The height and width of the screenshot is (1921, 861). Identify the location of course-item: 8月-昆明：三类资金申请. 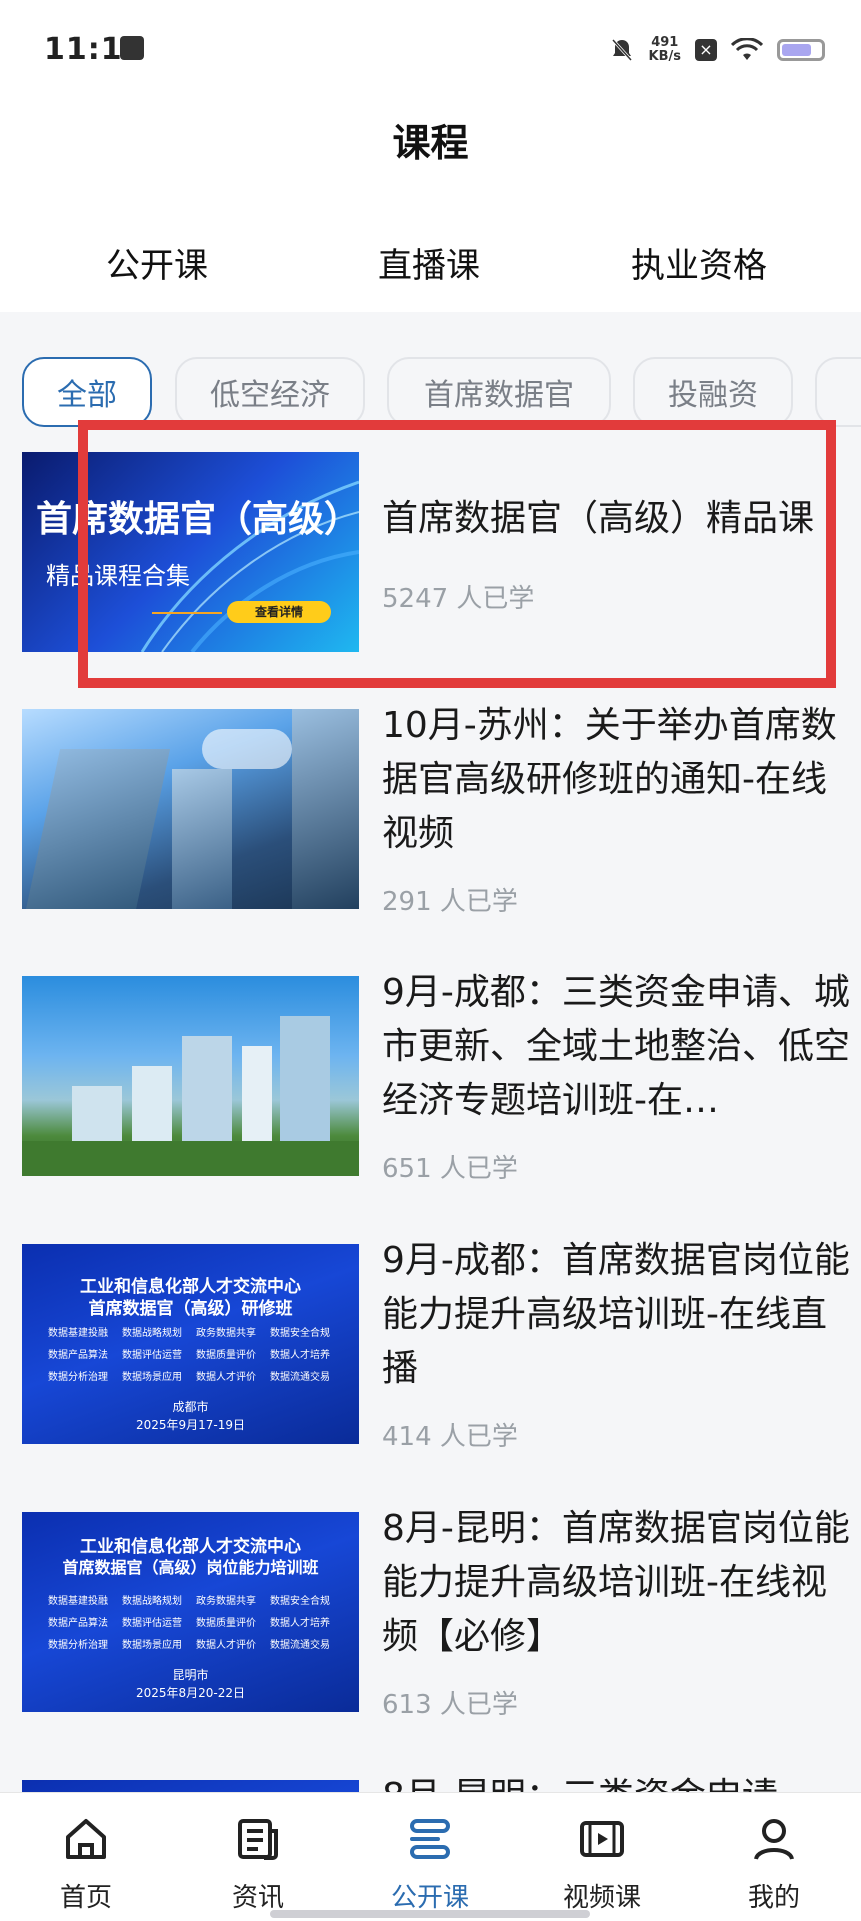
(435, 1784).